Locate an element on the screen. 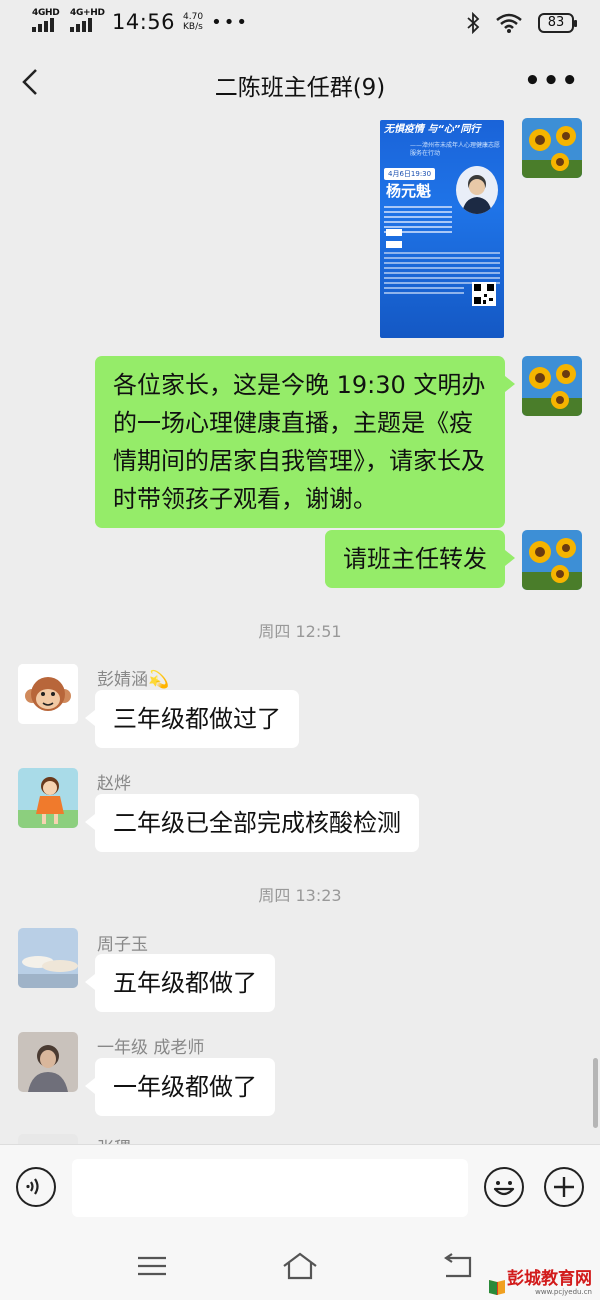  notification-dots: ••• is located at coordinates (230, 22).